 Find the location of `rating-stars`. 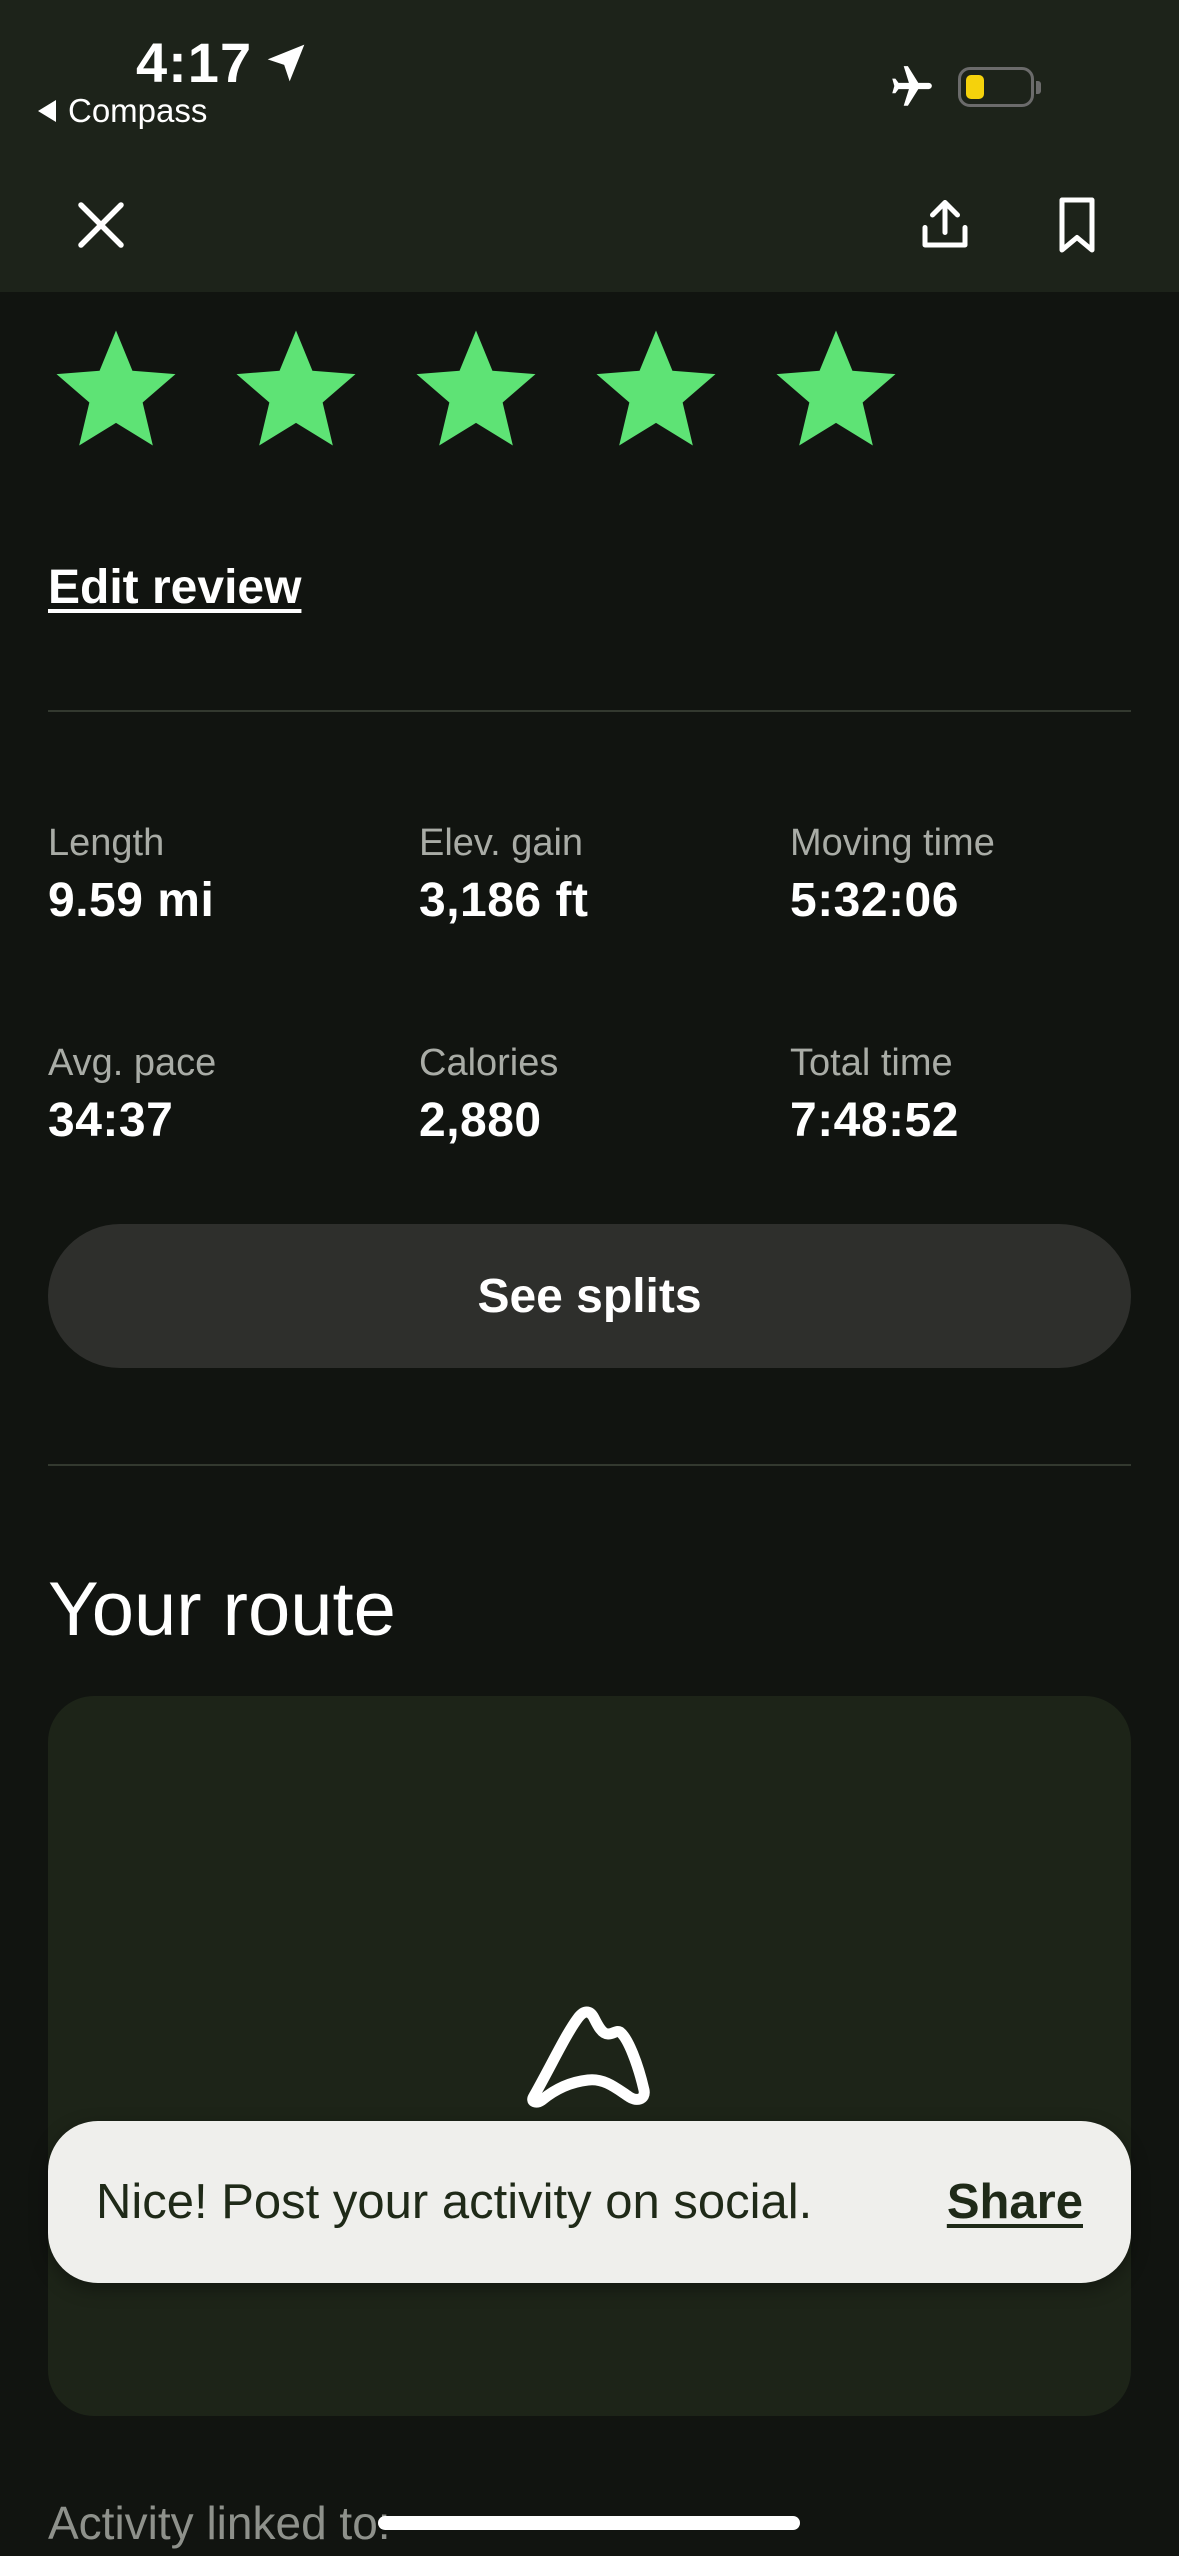

rating-stars is located at coordinates (476, 390).